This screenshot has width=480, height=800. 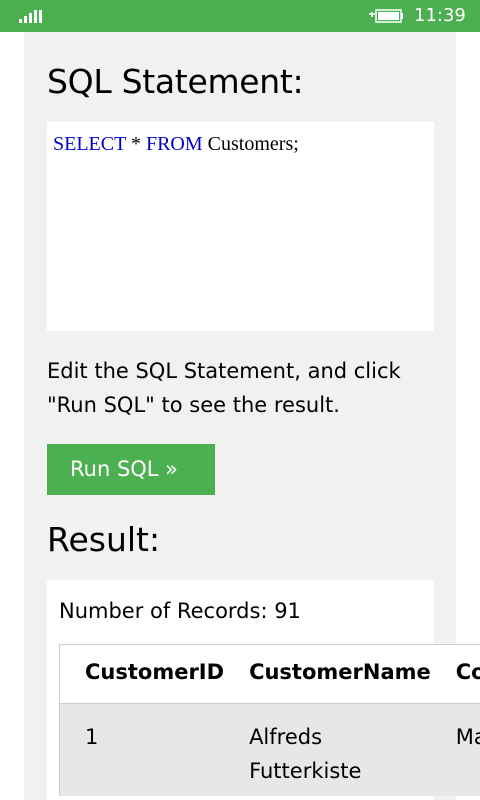 I want to click on cell-customer-id: 1, so click(x=142, y=749).